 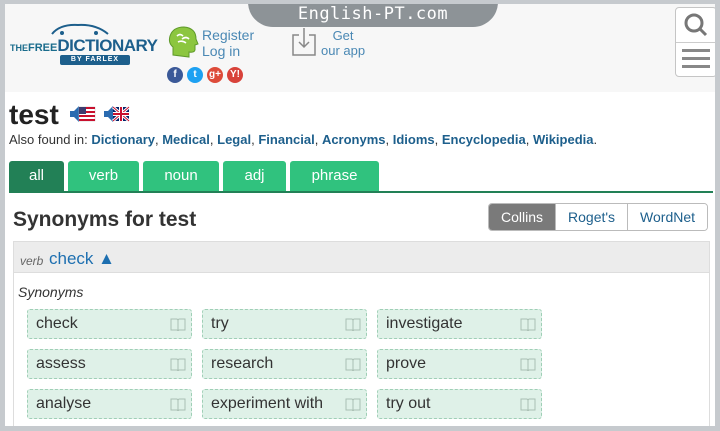 I want to click on part-of-speech: verb, so click(x=32, y=261).